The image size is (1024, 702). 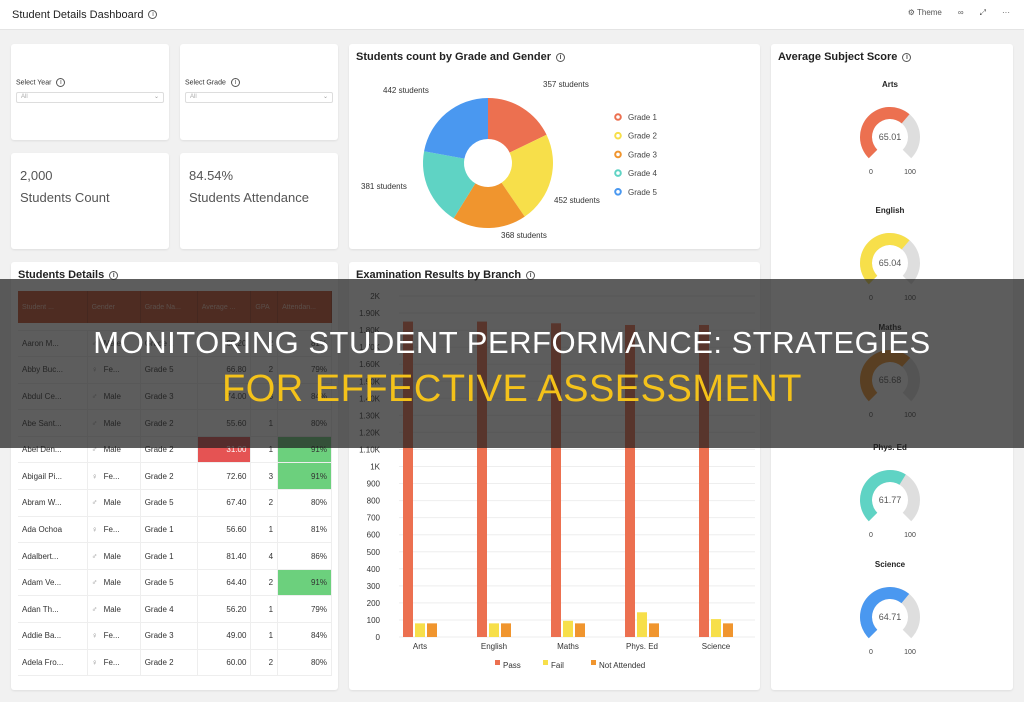 I want to click on table-row: Adalbert... ♂ Male Grade 1 81.40 4 86%, so click(x=175, y=556).